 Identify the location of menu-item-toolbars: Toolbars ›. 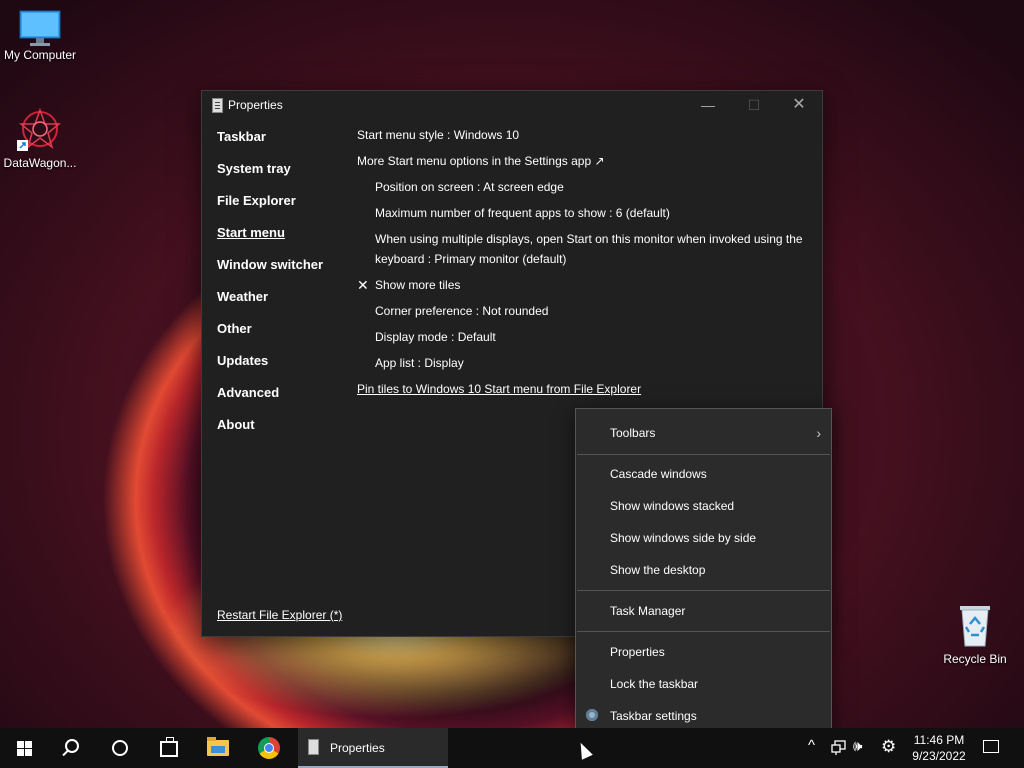
(703, 433).